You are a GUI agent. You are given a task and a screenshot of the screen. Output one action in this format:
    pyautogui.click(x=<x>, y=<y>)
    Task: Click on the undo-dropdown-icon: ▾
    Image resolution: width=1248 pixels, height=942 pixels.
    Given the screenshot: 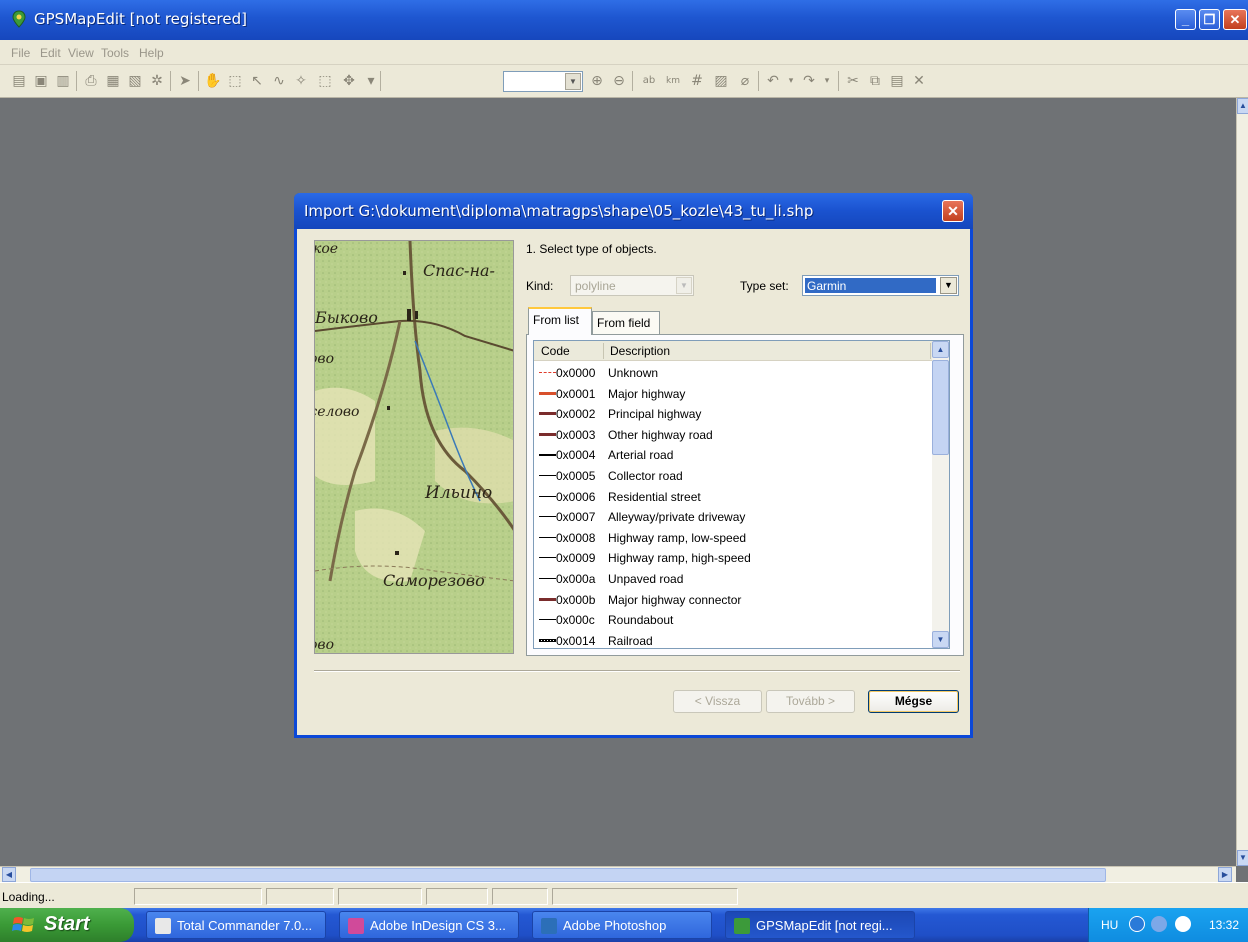 What is the action you would take?
    pyautogui.click(x=791, y=81)
    